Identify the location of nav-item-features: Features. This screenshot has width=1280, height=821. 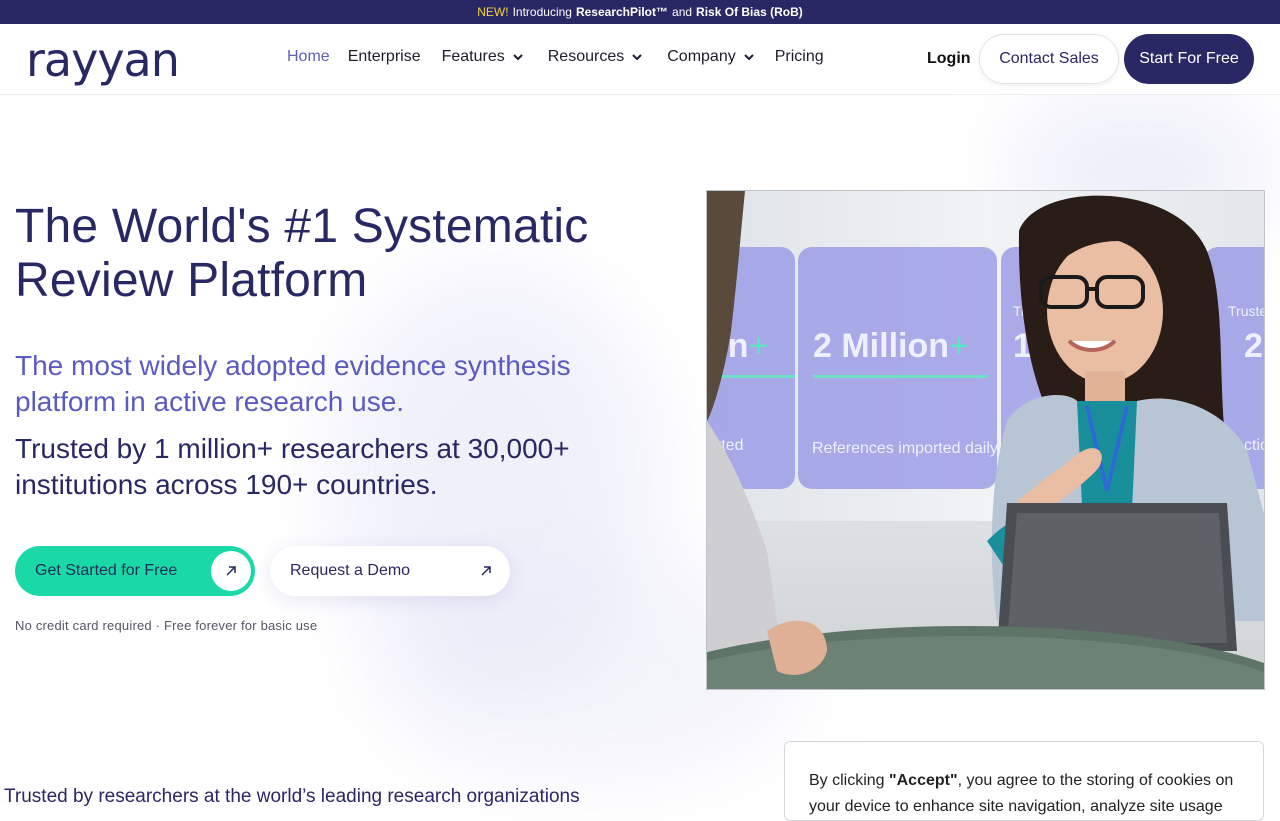
(483, 57).